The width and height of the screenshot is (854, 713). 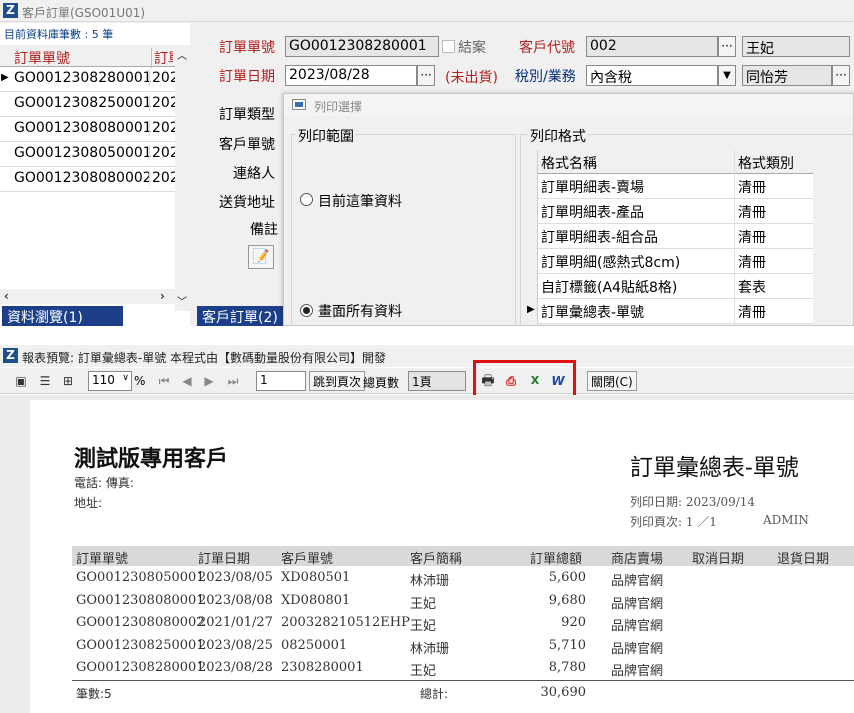 I want to click on page-width-icon: ☰, so click(x=45, y=381).